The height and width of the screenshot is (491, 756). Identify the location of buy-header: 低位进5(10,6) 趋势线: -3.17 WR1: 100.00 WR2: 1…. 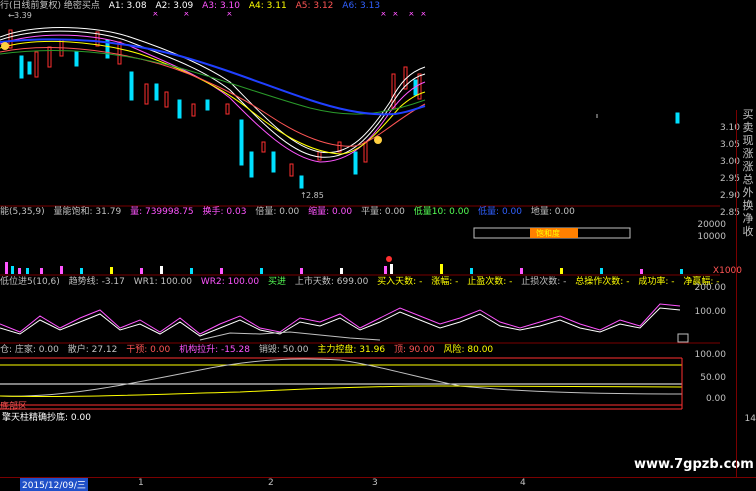
(360, 282).